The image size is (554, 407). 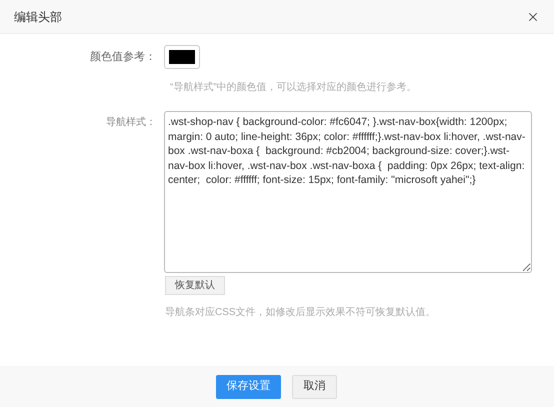 I want to click on nav-hint: 导航条对应CSS文件，如修改后显示效果不符可恢复默认值。, so click(x=301, y=313).